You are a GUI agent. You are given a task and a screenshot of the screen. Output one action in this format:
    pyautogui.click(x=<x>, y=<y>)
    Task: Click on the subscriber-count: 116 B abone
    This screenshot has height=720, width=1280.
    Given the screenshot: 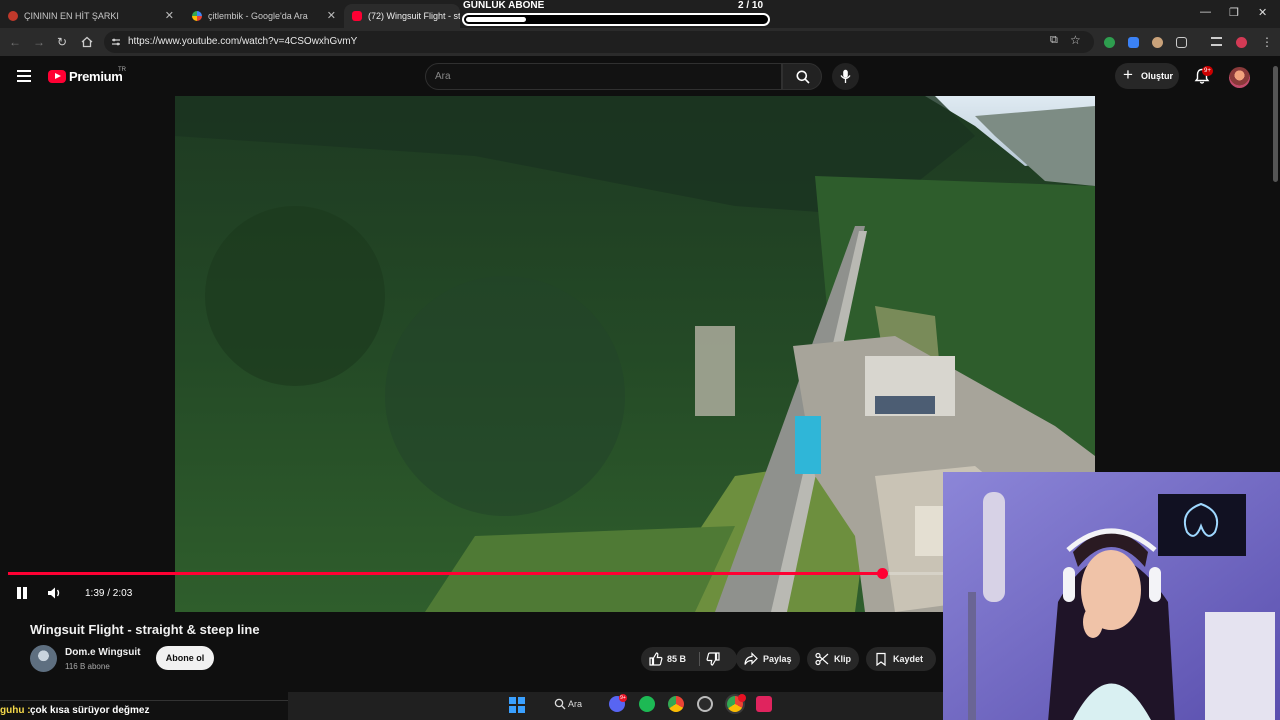 What is the action you would take?
    pyautogui.click(x=87, y=666)
    